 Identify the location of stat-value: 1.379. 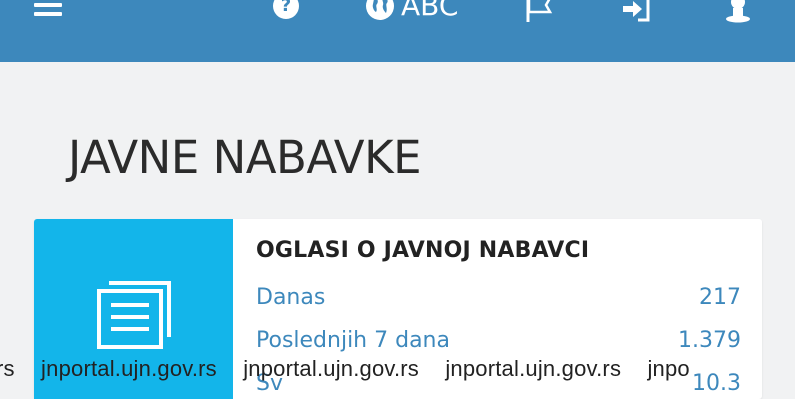
(709, 340).